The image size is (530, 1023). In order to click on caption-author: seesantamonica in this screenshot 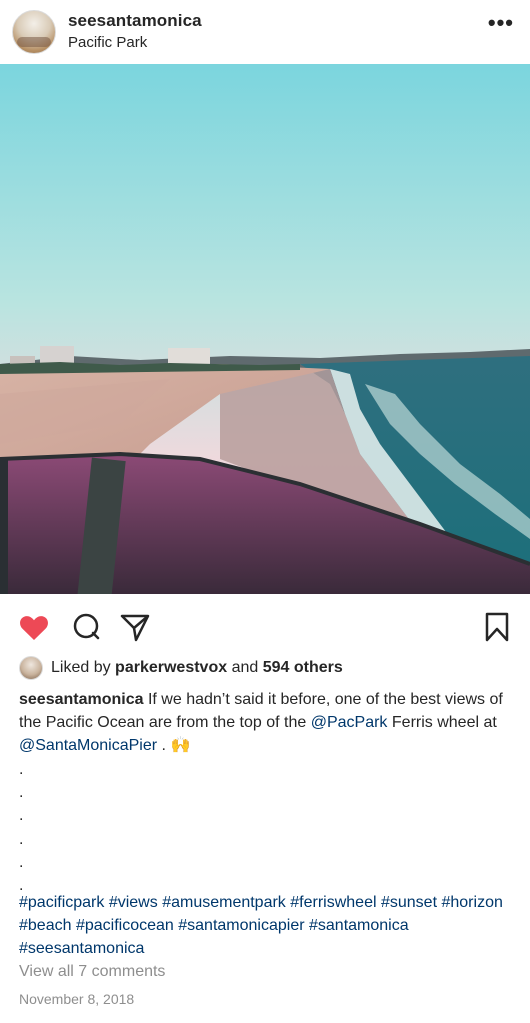, I will do `click(81, 699)`.